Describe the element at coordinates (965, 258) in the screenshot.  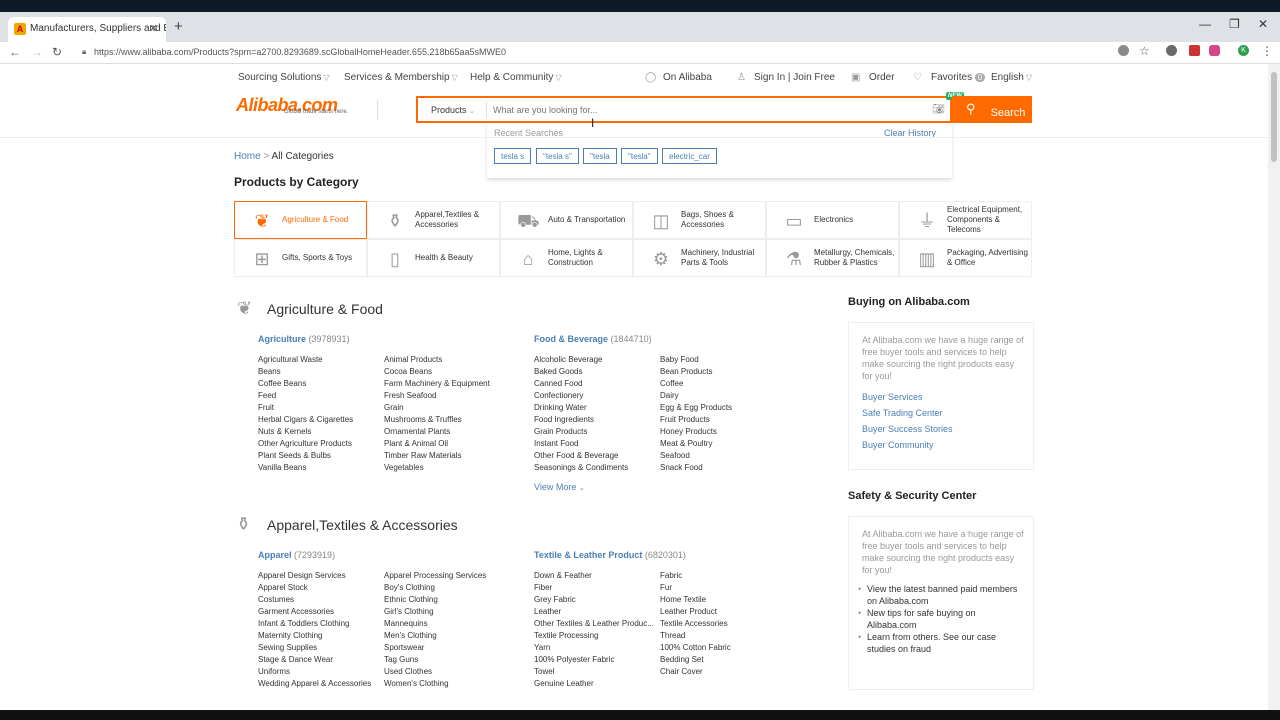
I see `category-packaging: ▥ Packaging, Advertising & Office` at that location.